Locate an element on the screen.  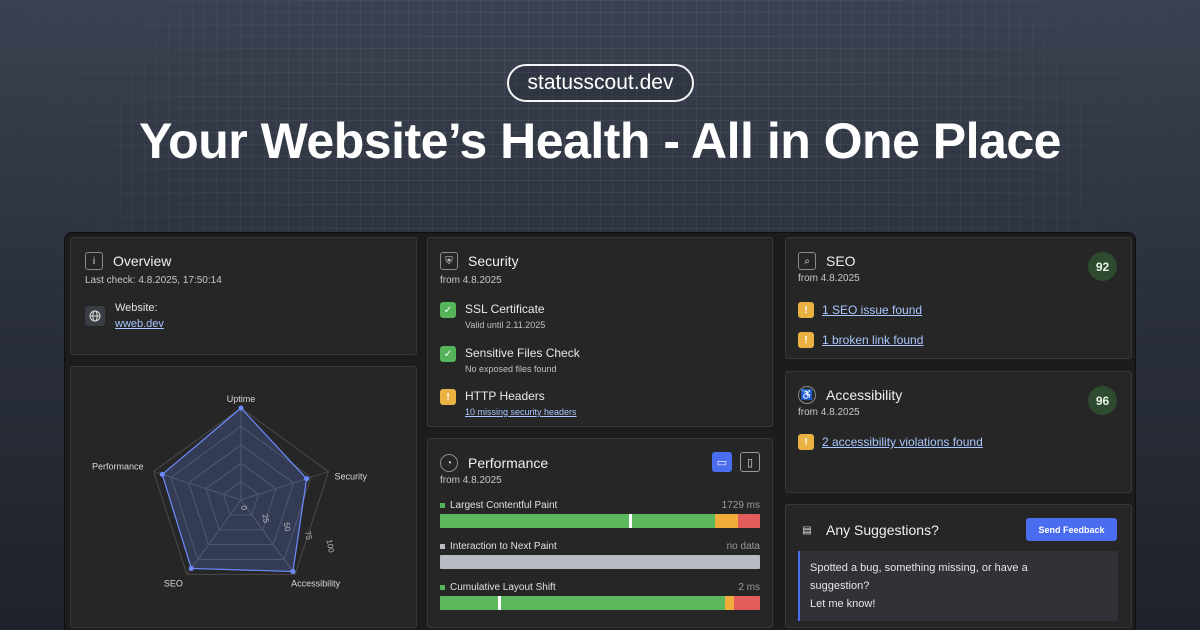
lcp-value: 1729 ms is located at coordinates (740, 505).